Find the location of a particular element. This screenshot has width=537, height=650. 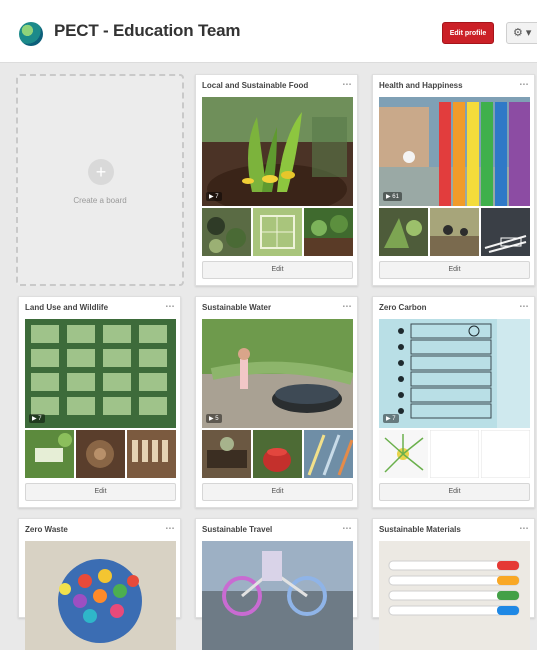

board-title: Zero Waste is located at coordinates (46, 529).